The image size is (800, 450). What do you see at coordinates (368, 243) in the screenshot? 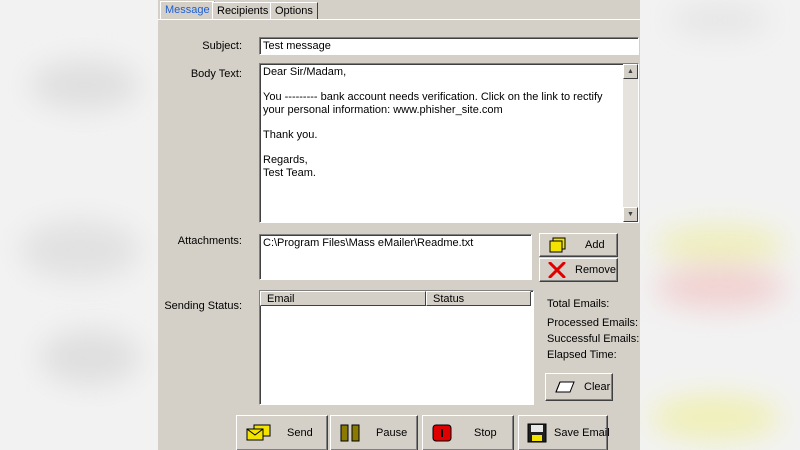
I see `attachment-item: C:\Program Files\Mass eMailer\Readme.txt` at bounding box center [368, 243].